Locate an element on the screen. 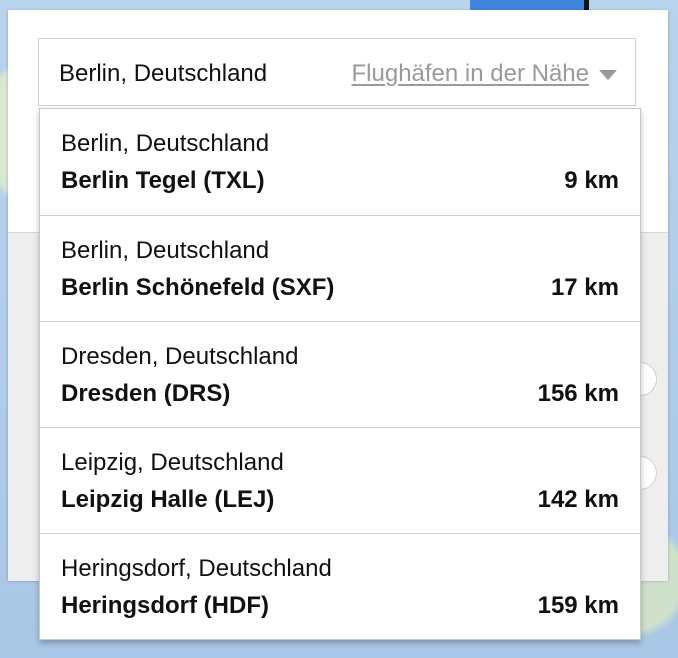  airport-name: Leipzig Halle (LEJ) is located at coordinates (168, 499).